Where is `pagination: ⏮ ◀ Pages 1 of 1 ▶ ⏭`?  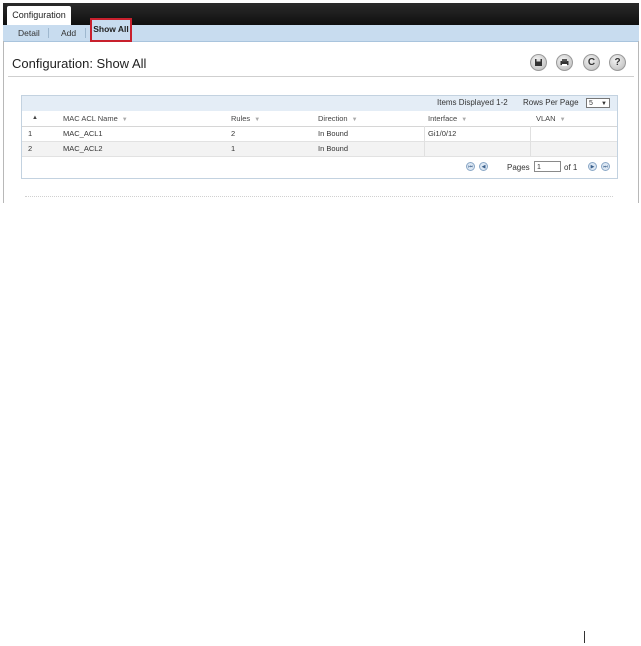 pagination: ⏮ ◀ Pages 1 of 1 ▶ ⏭ is located at coordinates (319, 167).